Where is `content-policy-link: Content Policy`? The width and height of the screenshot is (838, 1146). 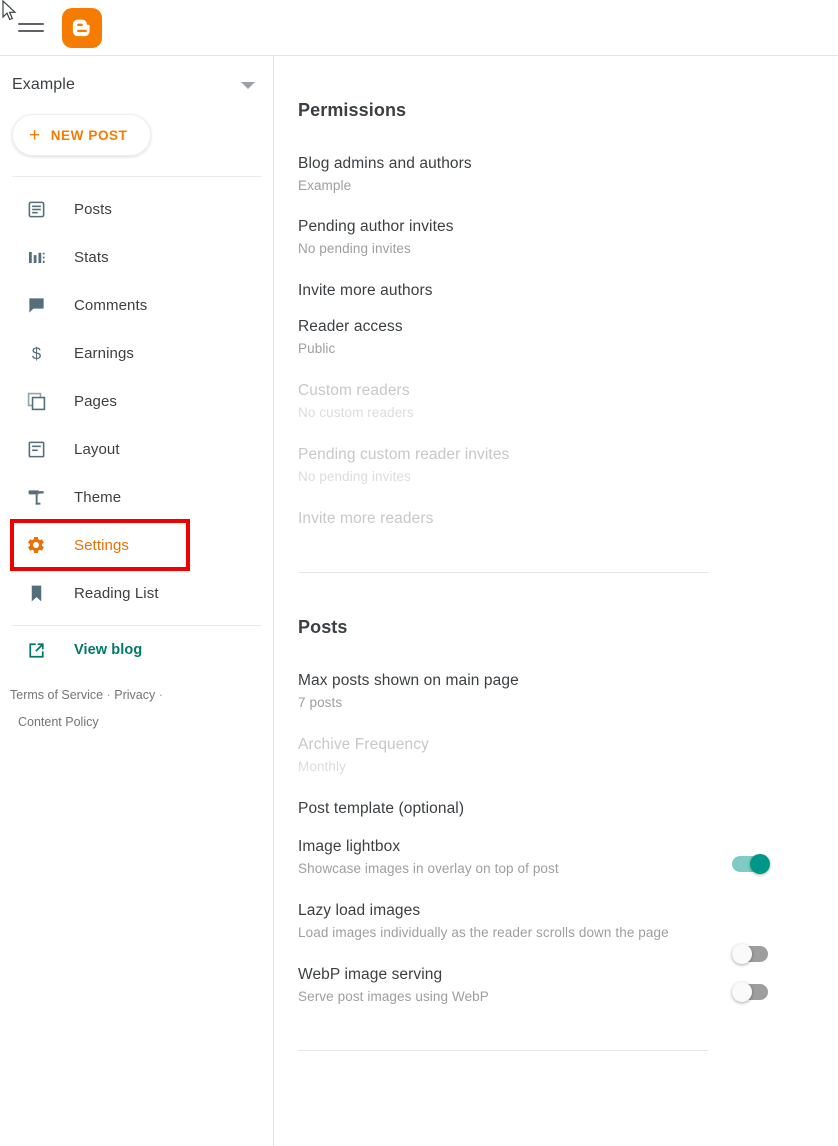
content-policy-link: Content Policy is located at coordinates (54, 722).